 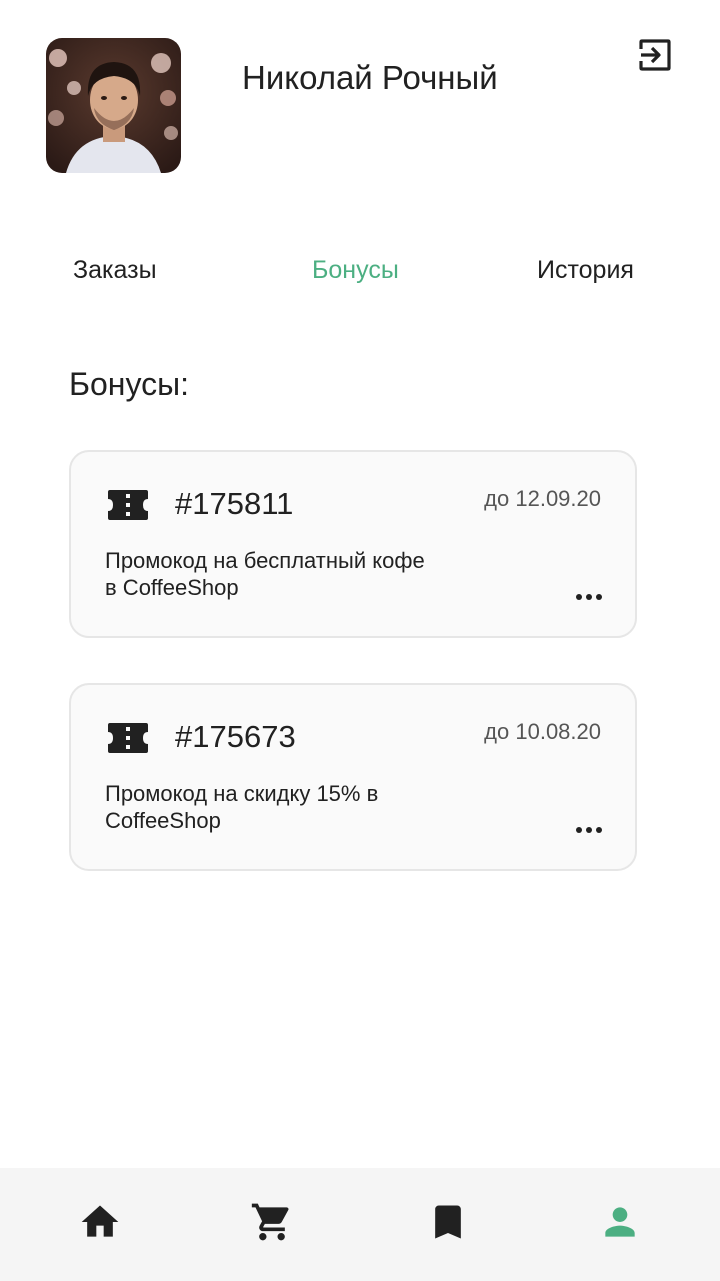 What do you see at coordinates (370, 77) in the screenshot?
I see `user-name: Николай Рочный` at bounding box center [370, 77].